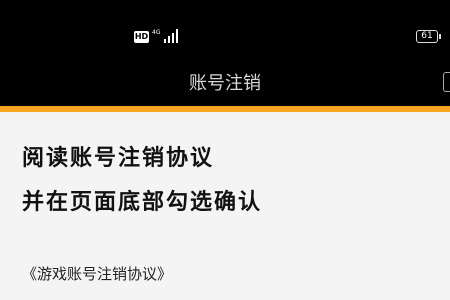  What do you see at coordinates (156, 32) in the screenshot?
I see `network-type-label: 4G` at bounding box center [156, 32].